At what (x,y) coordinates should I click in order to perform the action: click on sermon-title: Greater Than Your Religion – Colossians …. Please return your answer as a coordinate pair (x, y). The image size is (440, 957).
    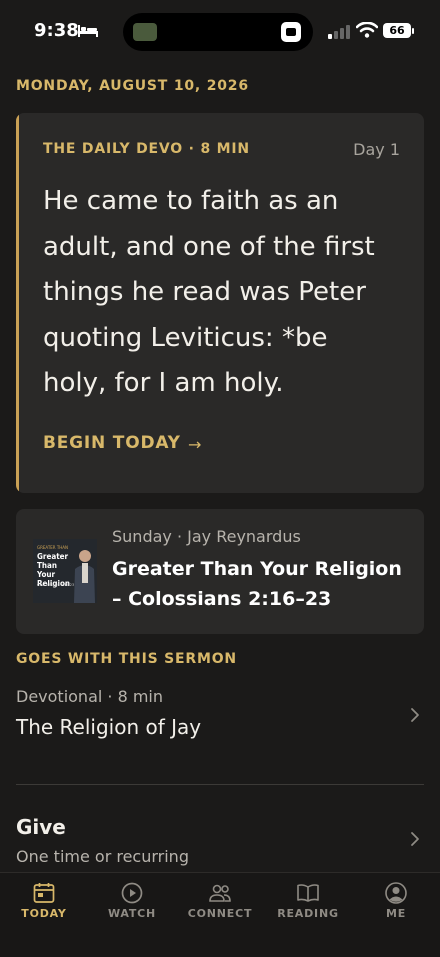
    Looking at the image, I should click on (257, 584).